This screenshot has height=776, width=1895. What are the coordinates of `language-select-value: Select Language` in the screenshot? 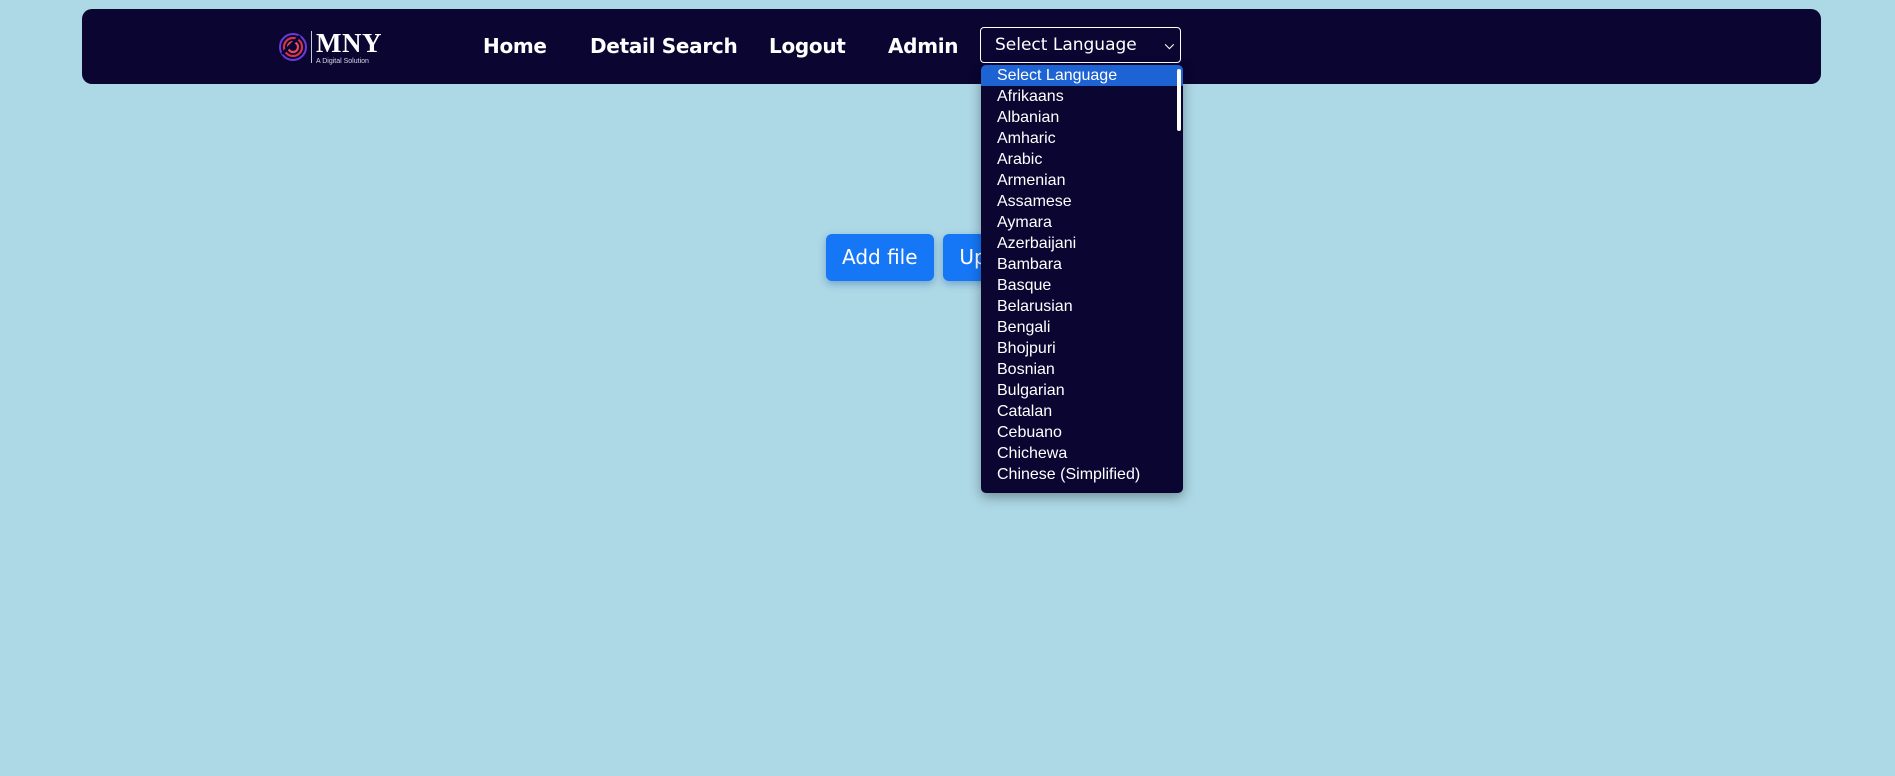 It's located at (1066, 45).